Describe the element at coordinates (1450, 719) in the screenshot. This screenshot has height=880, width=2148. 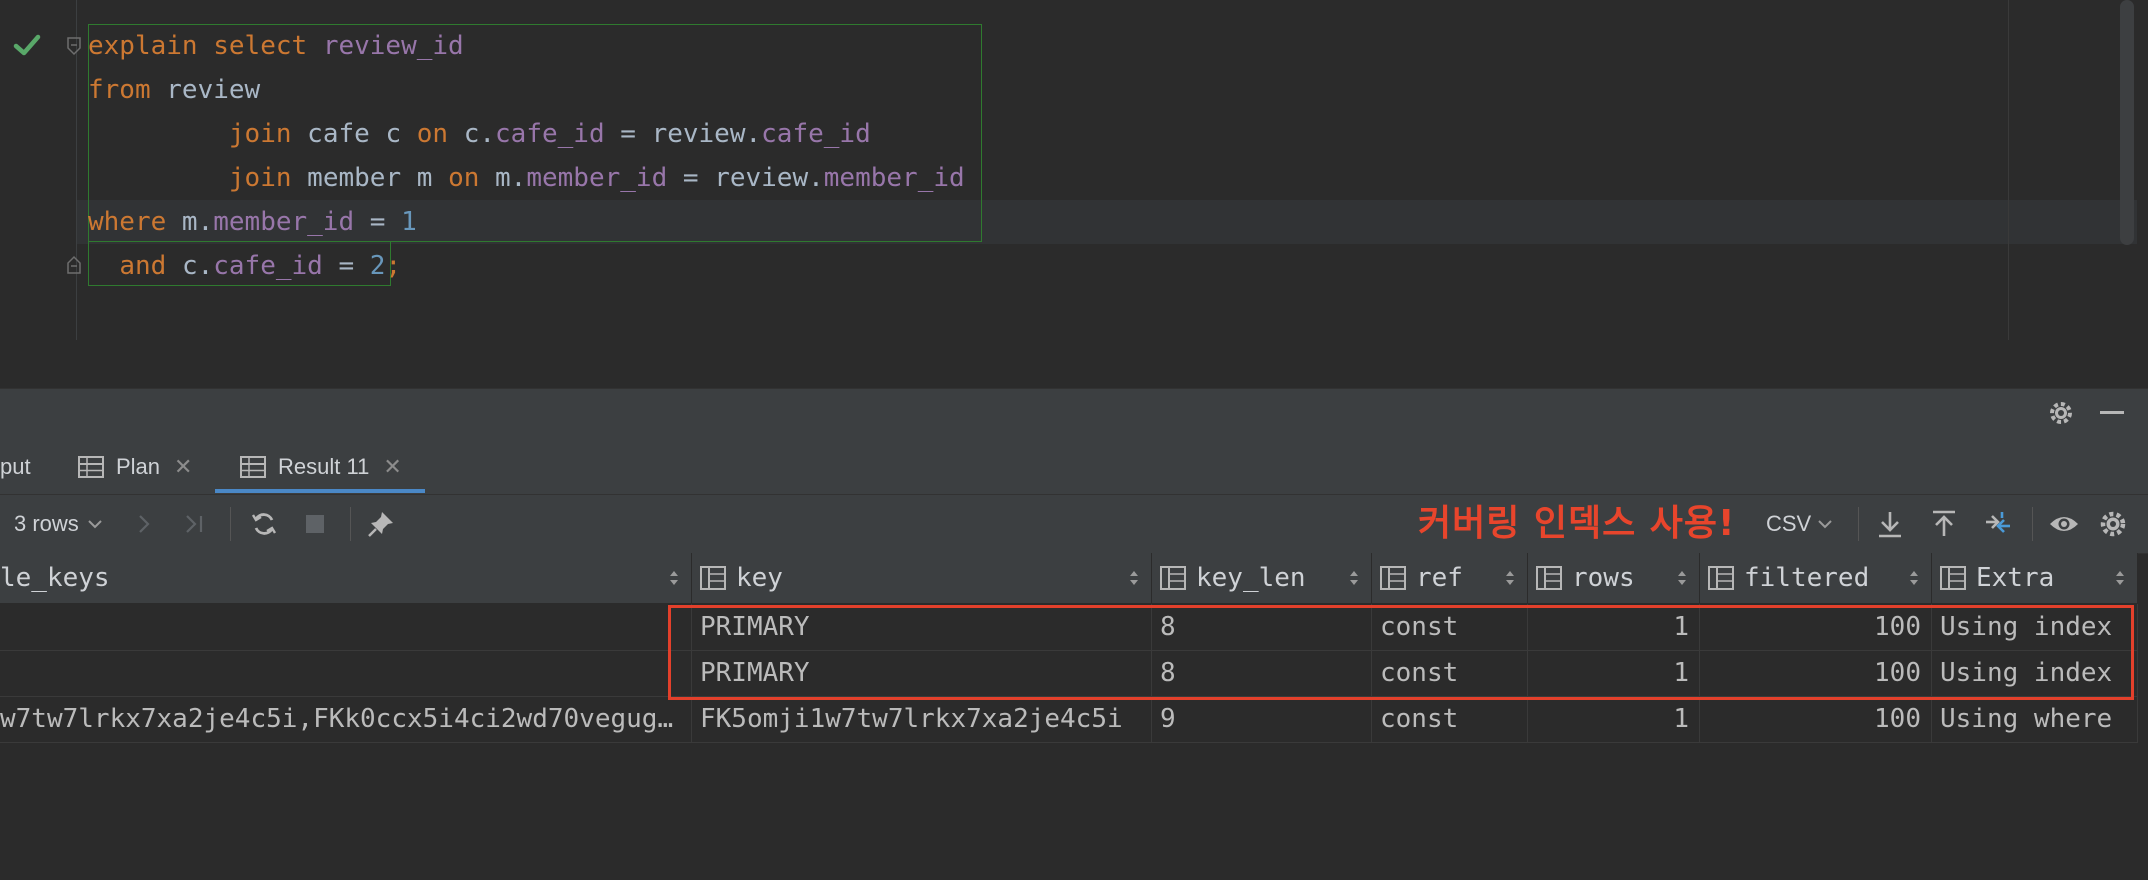
I see `table-cell: const` at that location.